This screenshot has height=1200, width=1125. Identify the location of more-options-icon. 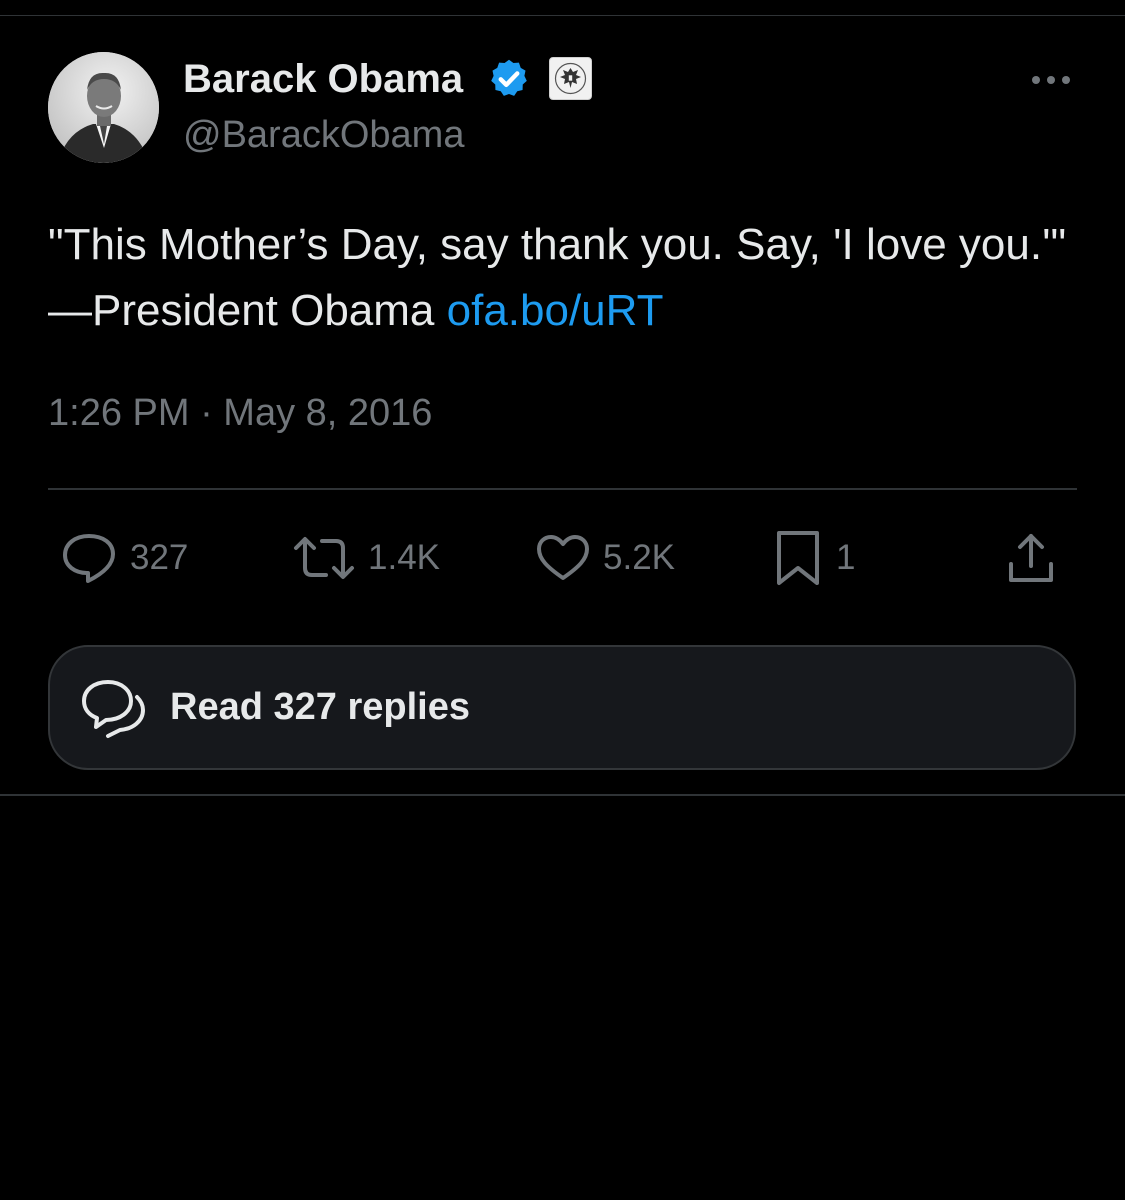
(1051, 80).